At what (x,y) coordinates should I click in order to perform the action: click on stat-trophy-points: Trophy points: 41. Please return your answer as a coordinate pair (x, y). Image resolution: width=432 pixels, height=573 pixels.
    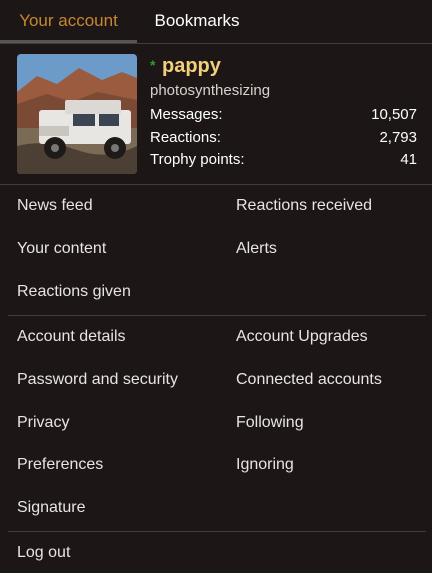
    Looking at the image, I should click on (283, 162).